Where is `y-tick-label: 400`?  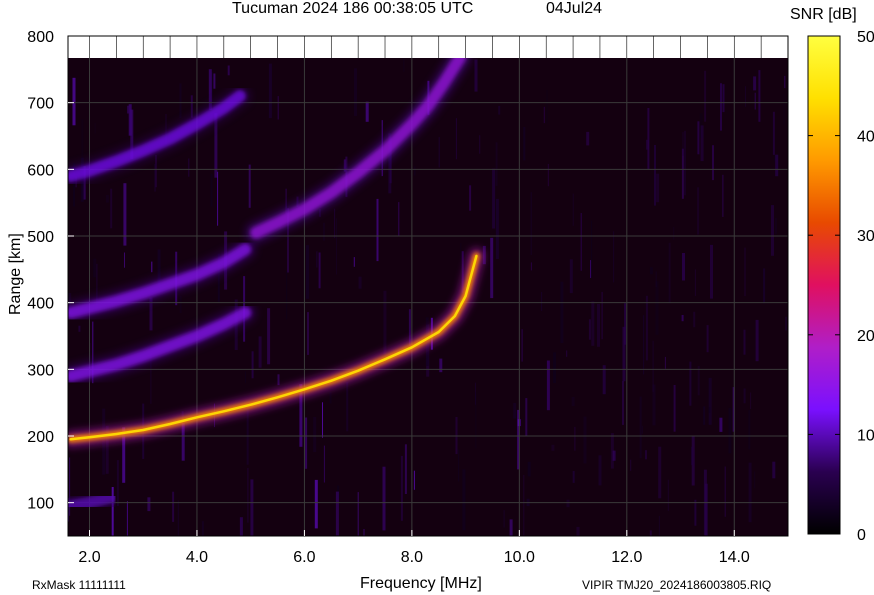 y-tick-label: 400 is located at coordinates (40, 304).